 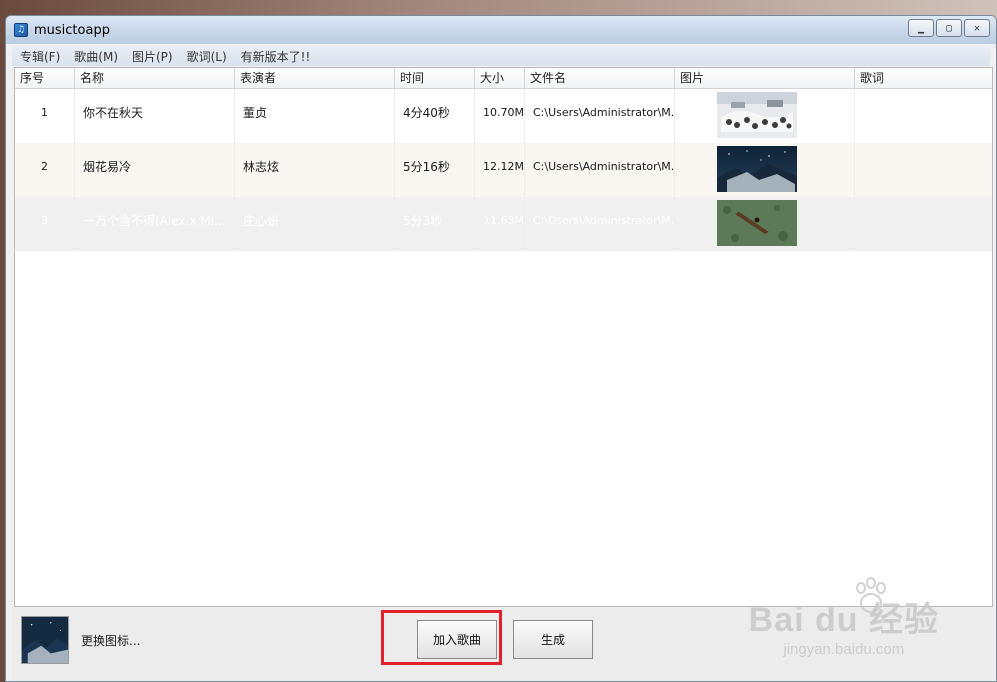 I want to click on generate-button: 生成, so click(x=553, y=639).